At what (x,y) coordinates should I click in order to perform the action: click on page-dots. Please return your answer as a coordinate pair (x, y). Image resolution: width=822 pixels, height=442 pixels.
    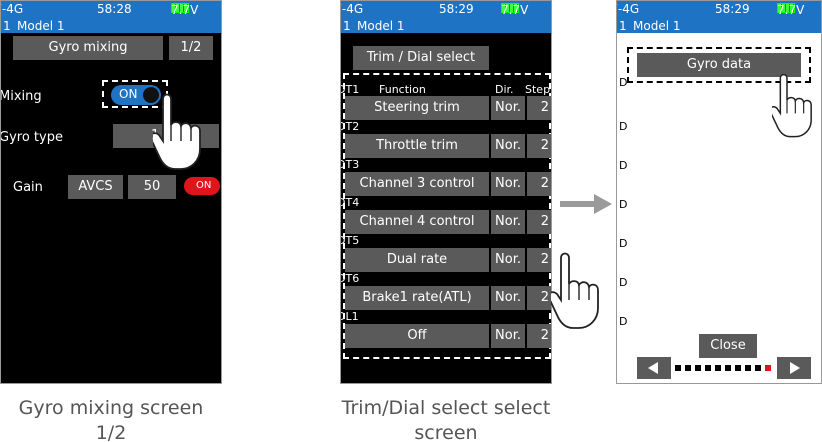
    Looking at the image, I should click on (731, 368).